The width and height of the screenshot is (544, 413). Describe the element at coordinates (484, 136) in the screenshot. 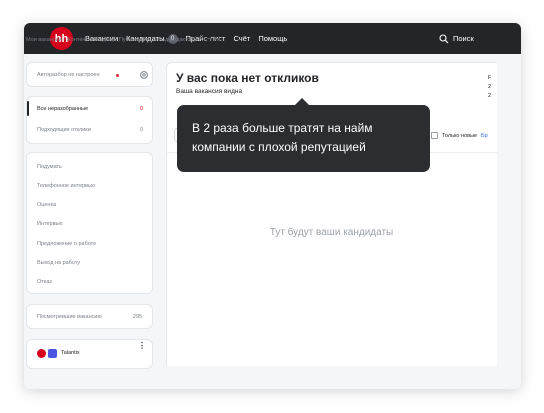

I see `only-new-link: Бр` at that location.